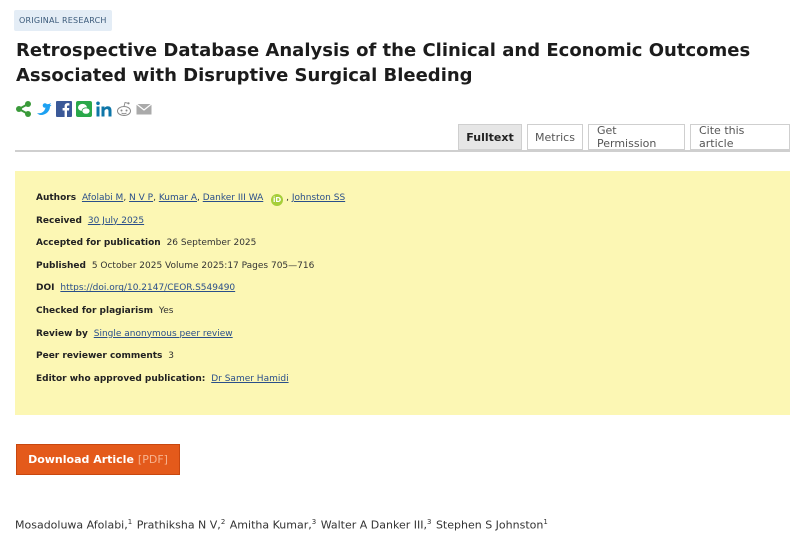 This screenshot has height=545, width=800. What do you see at coordinates (555, 137) in the screenshot?
I see `tab-metrics: Metrics` at bounding box center [555, 137].